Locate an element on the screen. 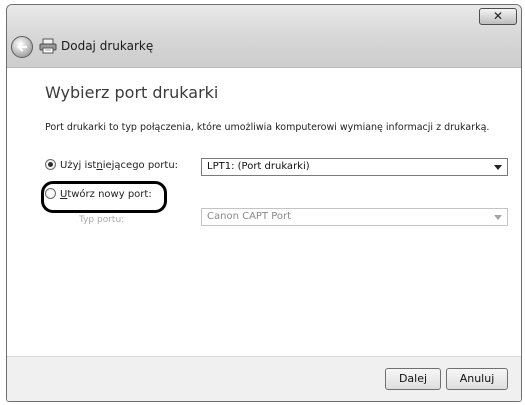  existing-port-option: Użyj istniejącego portu: is located at coordinates (111, 165).